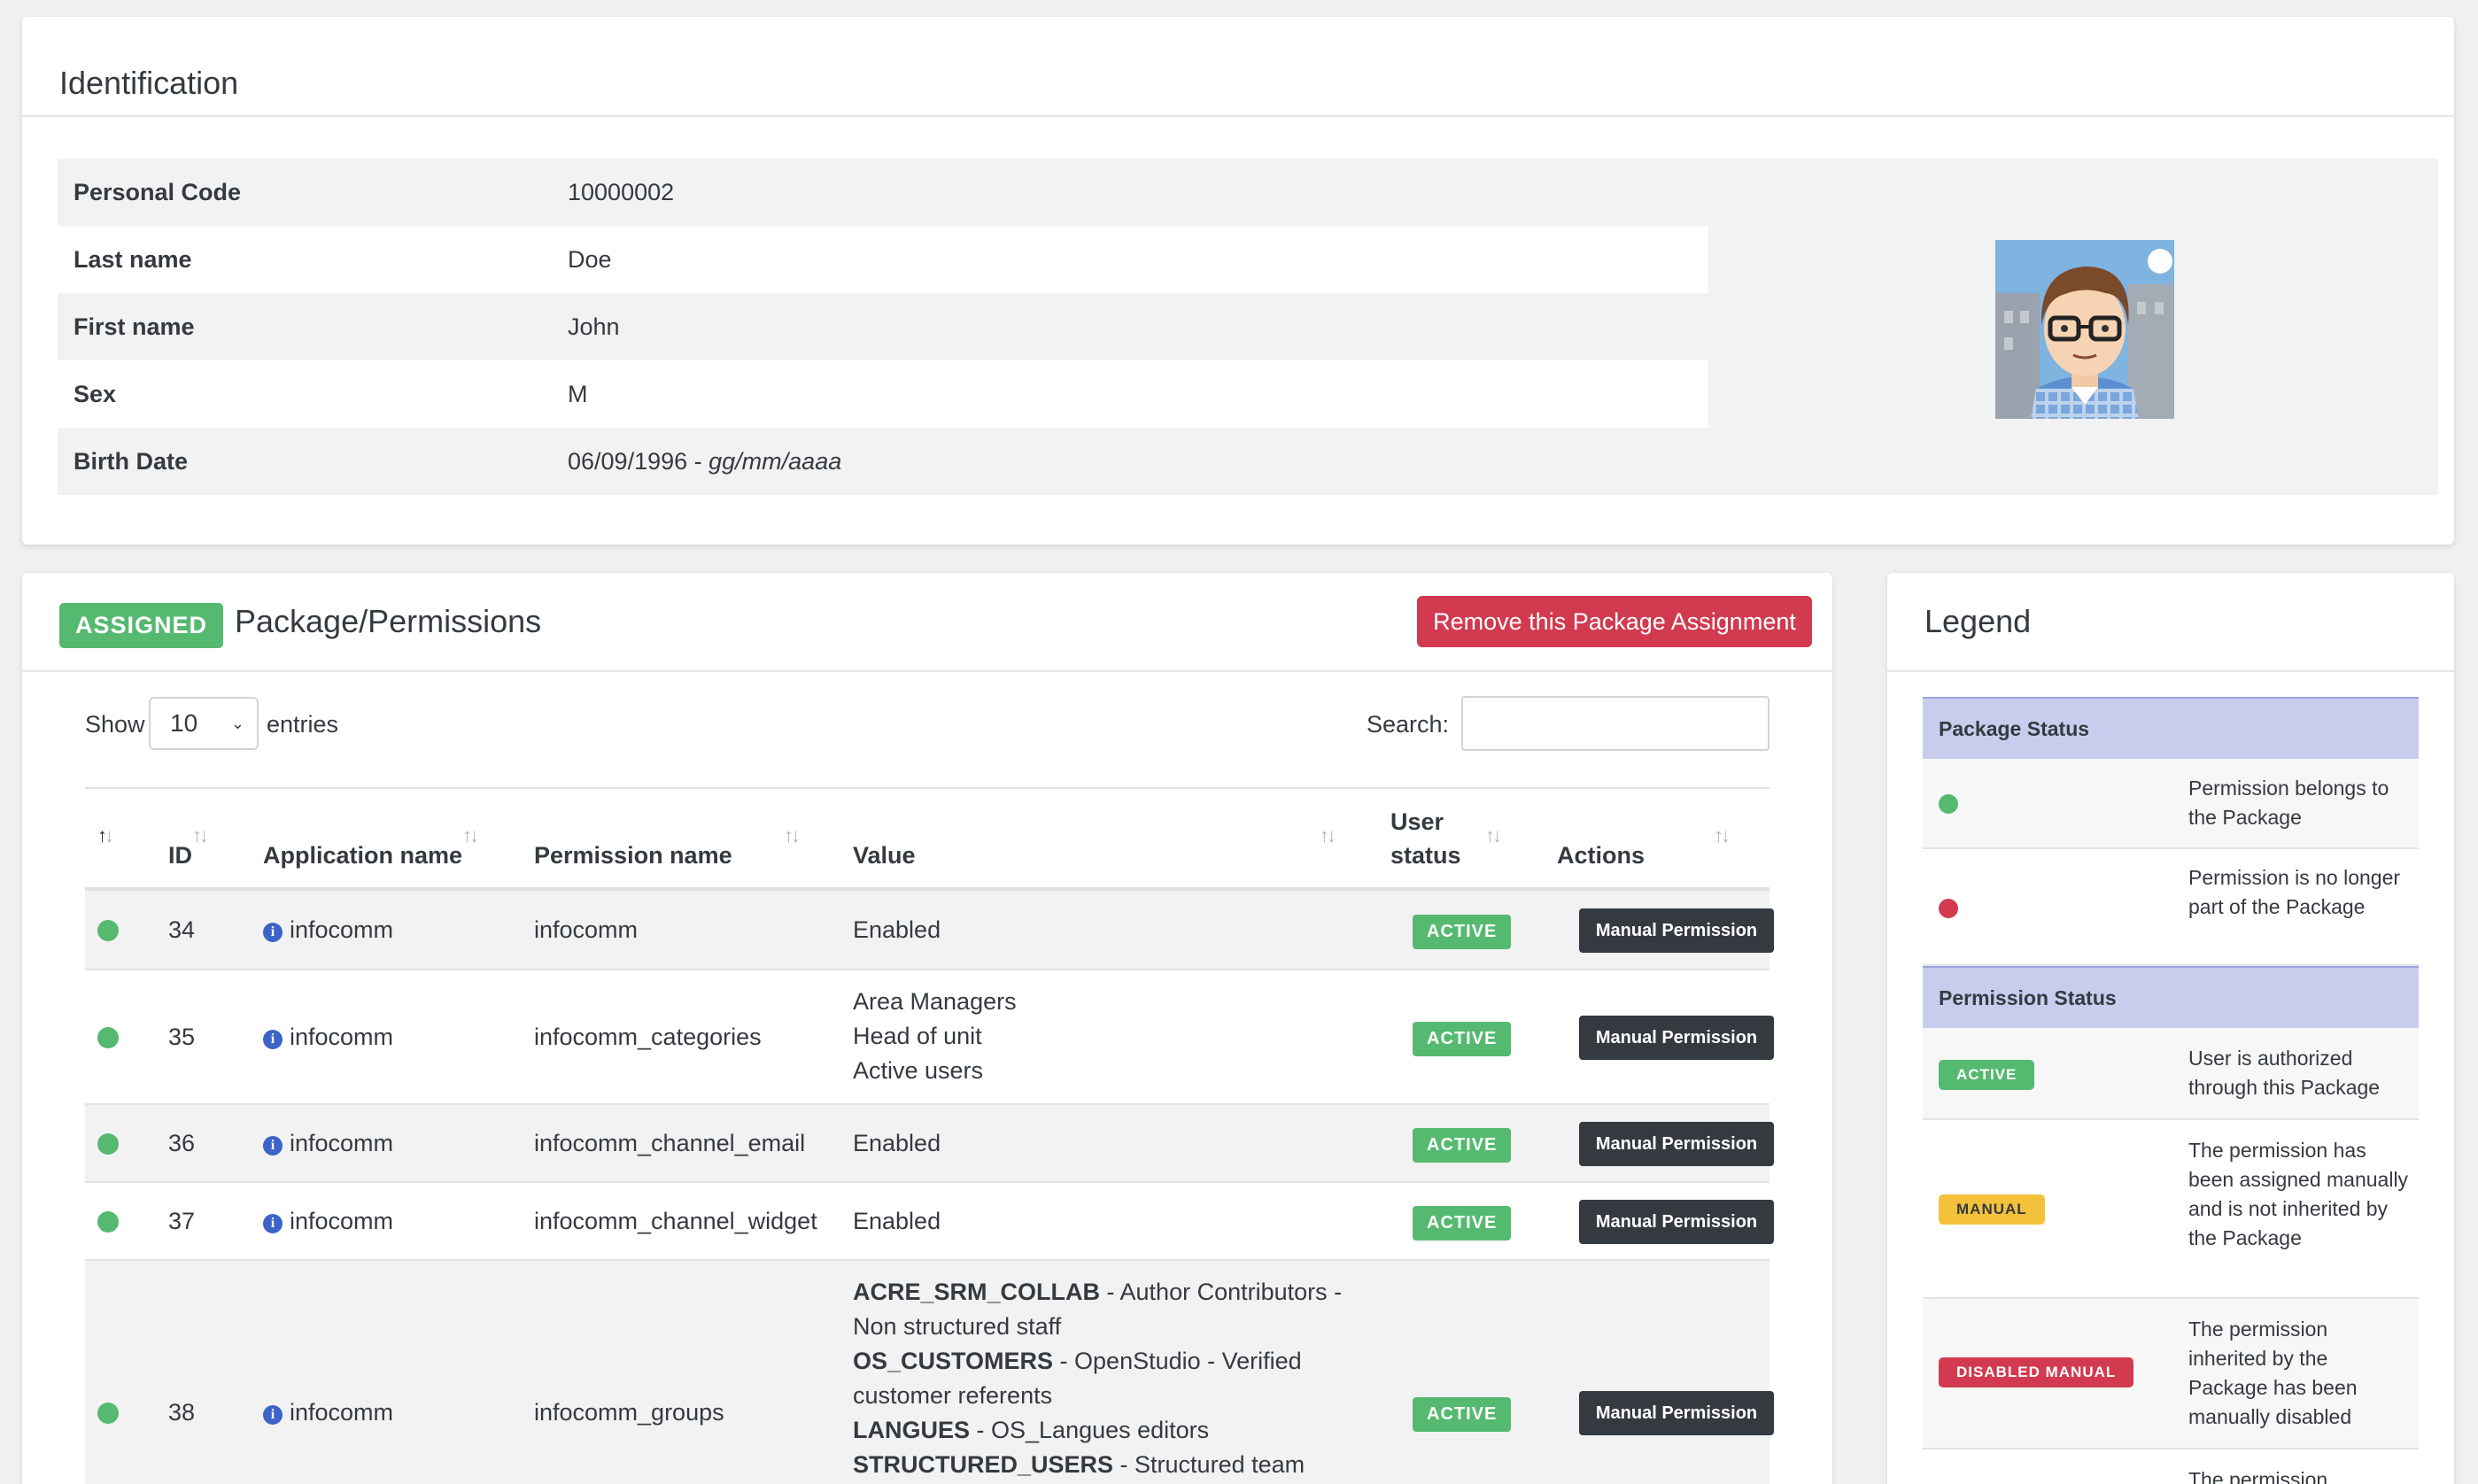  I want to click on row-id: 38, so click(182, 1412).